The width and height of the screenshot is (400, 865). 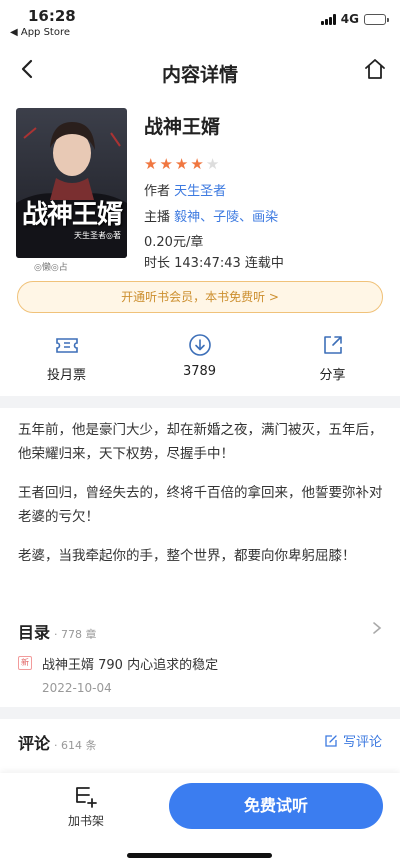 What do you see at coordinates (40, 32) in the screenshot?
I see `back-to-app-store-link: ◀ App Store` at bounding box center [40, 32].